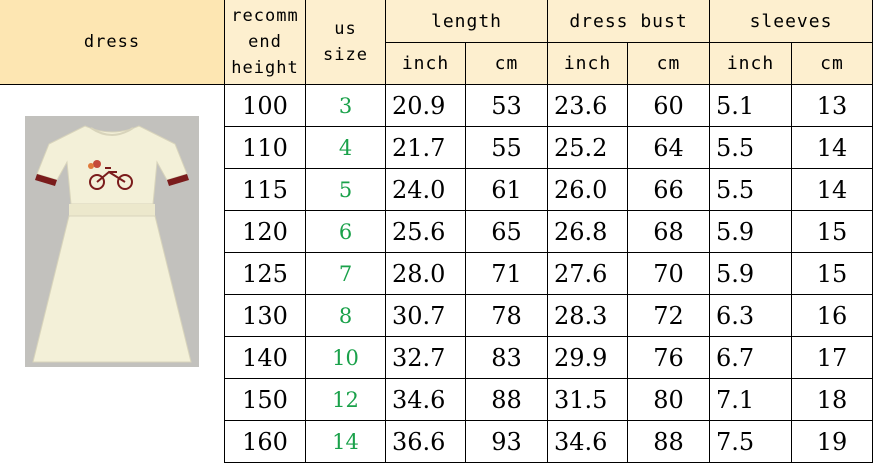  I want to click on length-inch-value: 25.6, so click(426, 232).